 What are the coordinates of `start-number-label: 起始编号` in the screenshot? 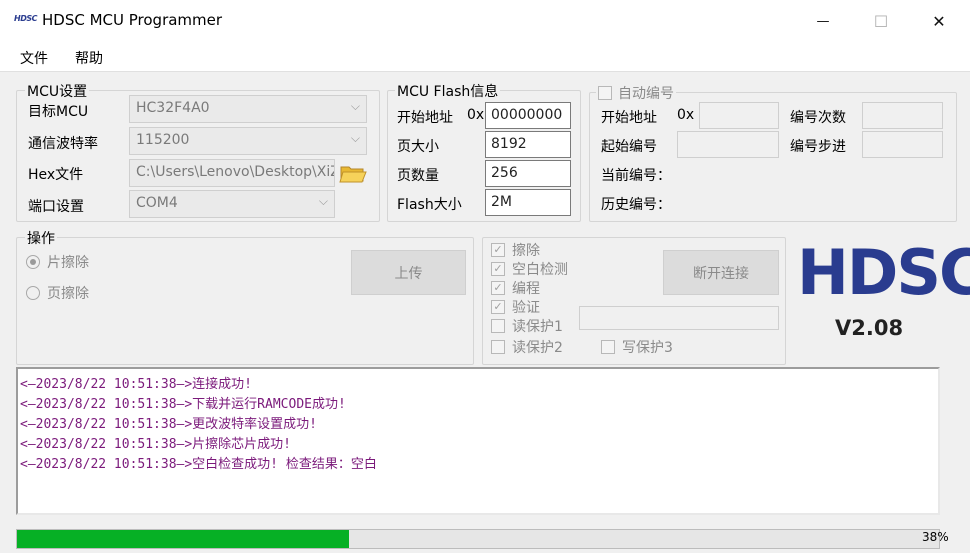 It's located at (629, 147).